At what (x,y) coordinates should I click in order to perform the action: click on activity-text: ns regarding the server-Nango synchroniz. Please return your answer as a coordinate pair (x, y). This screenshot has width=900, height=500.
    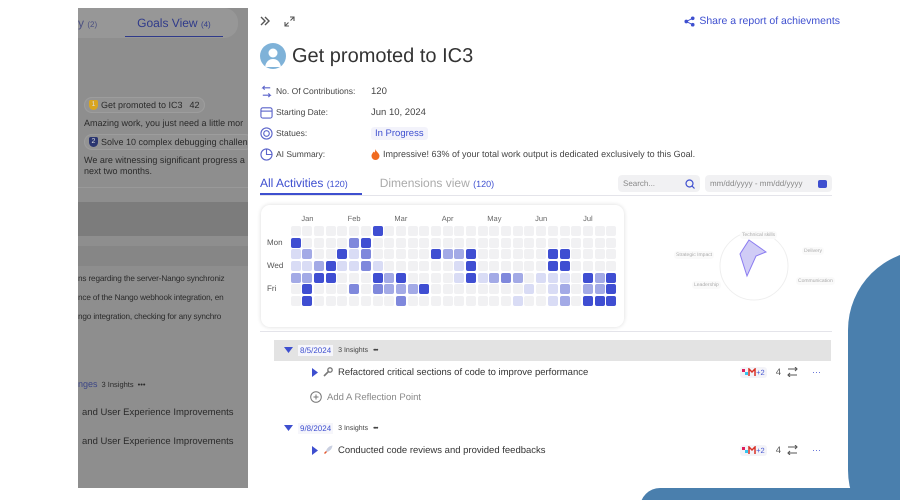
    Looking at the image, I should click on (152, 278).